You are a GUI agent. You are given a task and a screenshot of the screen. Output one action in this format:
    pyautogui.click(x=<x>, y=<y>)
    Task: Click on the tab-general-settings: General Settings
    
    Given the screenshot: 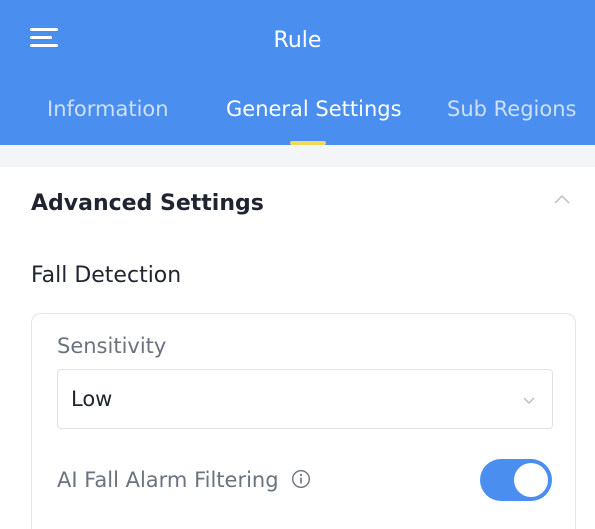 What is the action you would take?
    pyautogui.click(x=314, y=109)
    